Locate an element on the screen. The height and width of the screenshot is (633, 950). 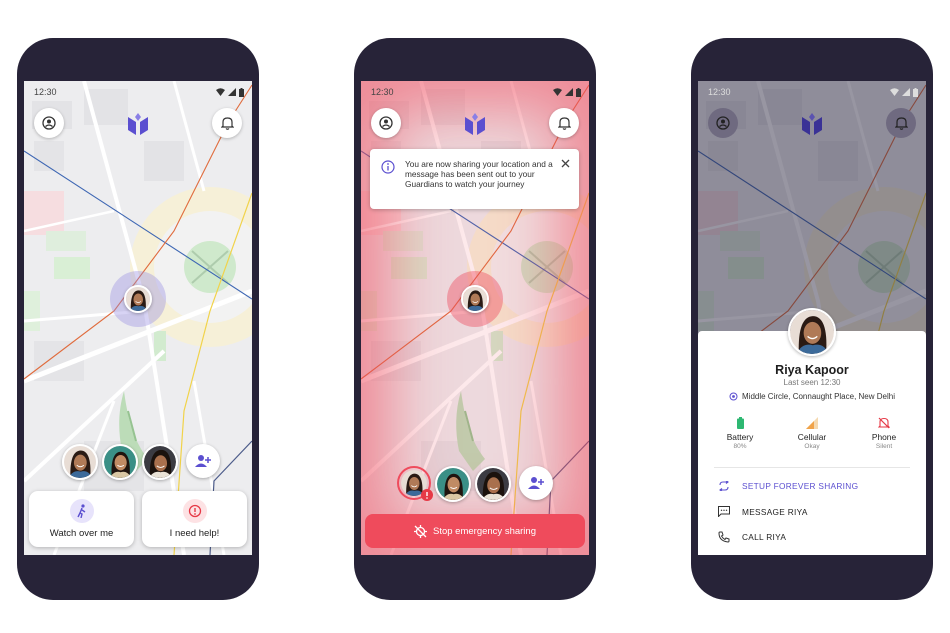
watch-icon-wrap is located at coordinates (81, 511).